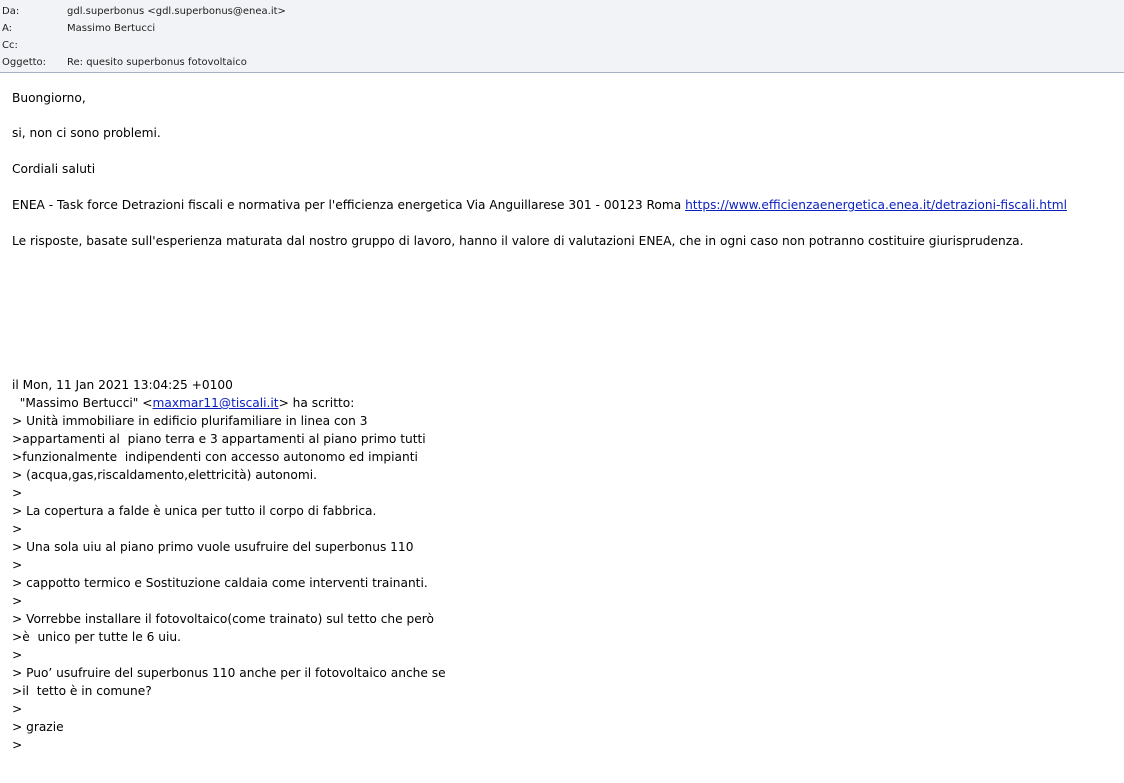 The height and width of the screenshot is (783, 1124). Describe the element at coordinates (176, 12) in the screenshot. I see `from-value: gdl.superbonus <gdl.superbonus@enea.it>` at that location.